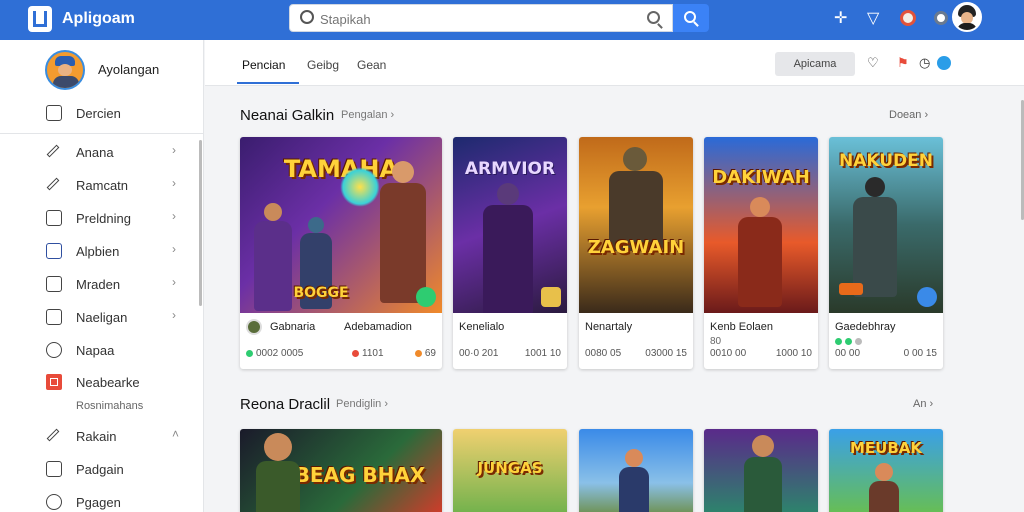 Image resolution: width=1024 pixels, height=512 pixels. I want to click on sidebar-scrollbar, so click(200, 223).